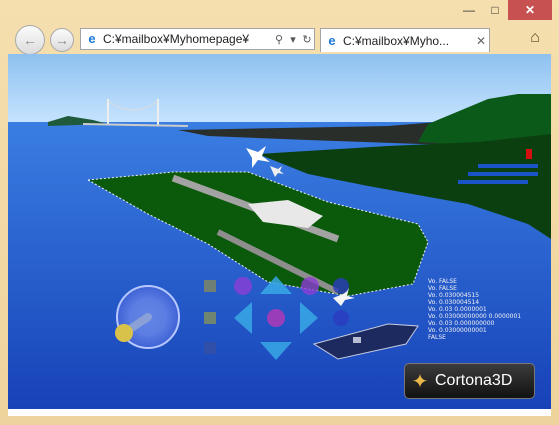  I want to click on cortona3d-logo: ✦ Cortona3D, so click(469, 381).